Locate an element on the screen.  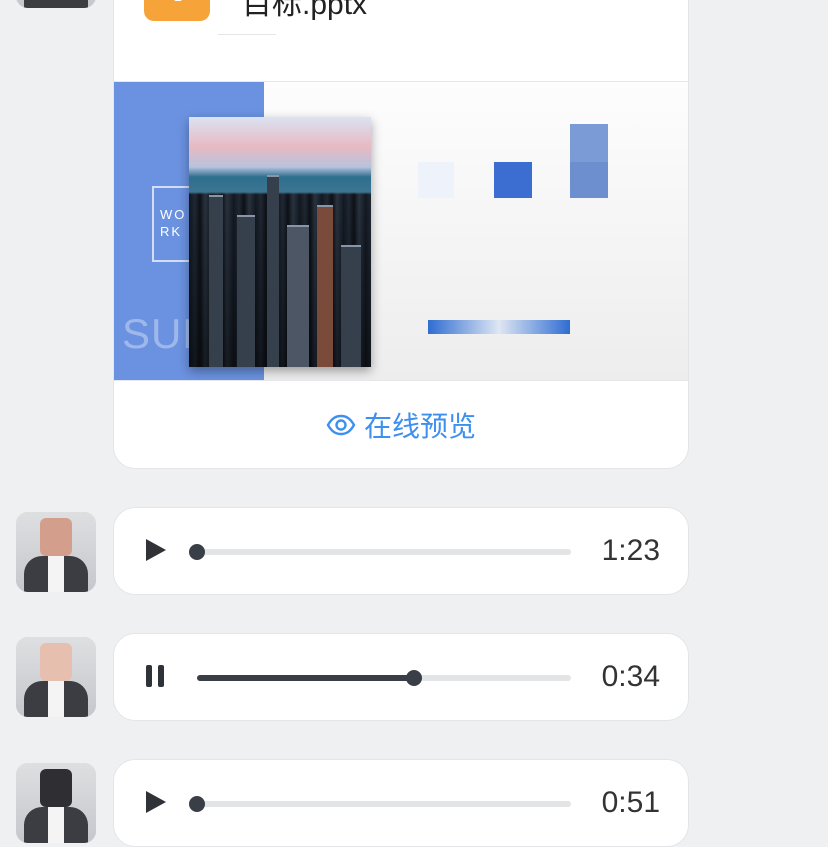
thumbnail-bar is located at coordinates (499, 327).